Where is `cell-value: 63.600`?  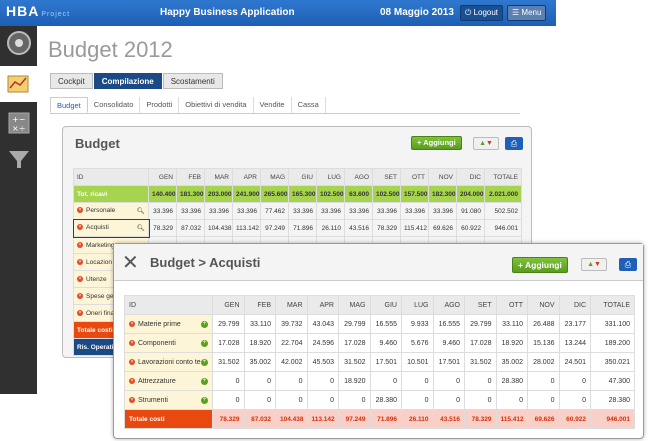
cell-value: 63.600 is located at coordinates (358, 194).